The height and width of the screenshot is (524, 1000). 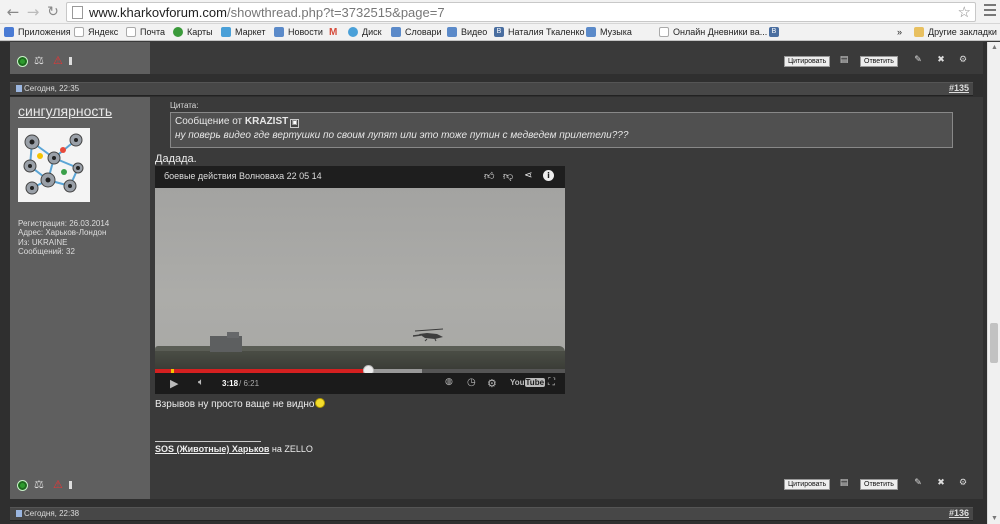 I want to click on volume-icon: 🔈︎, so click(x=201, y=382).